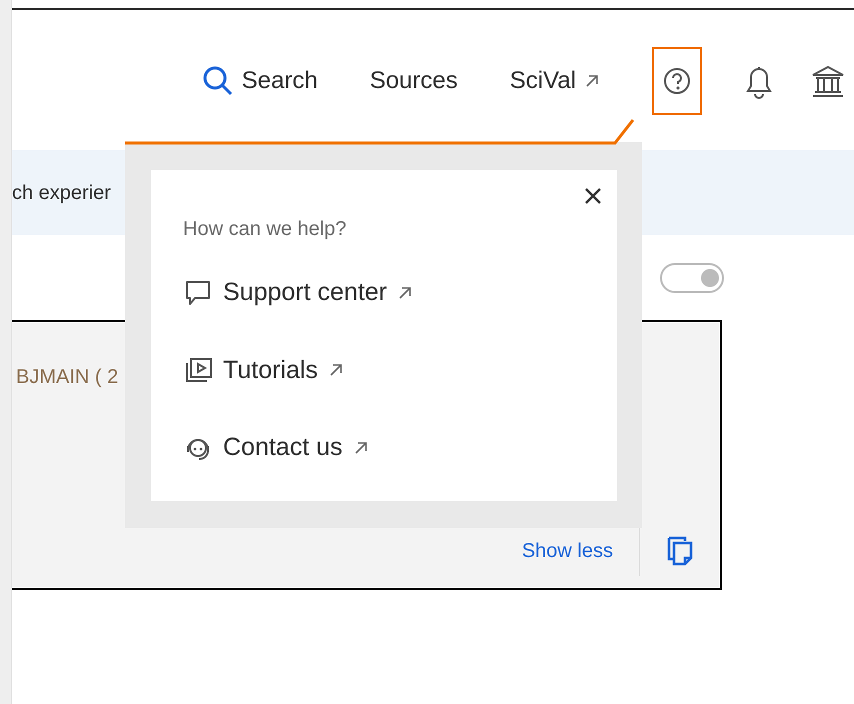 The width and height of the screenshot is (854, 704). What do you see at coordinates (276, 447) in the screenshot?
I see `help-menu-link: Contact us` at bounding box center [276, 447].